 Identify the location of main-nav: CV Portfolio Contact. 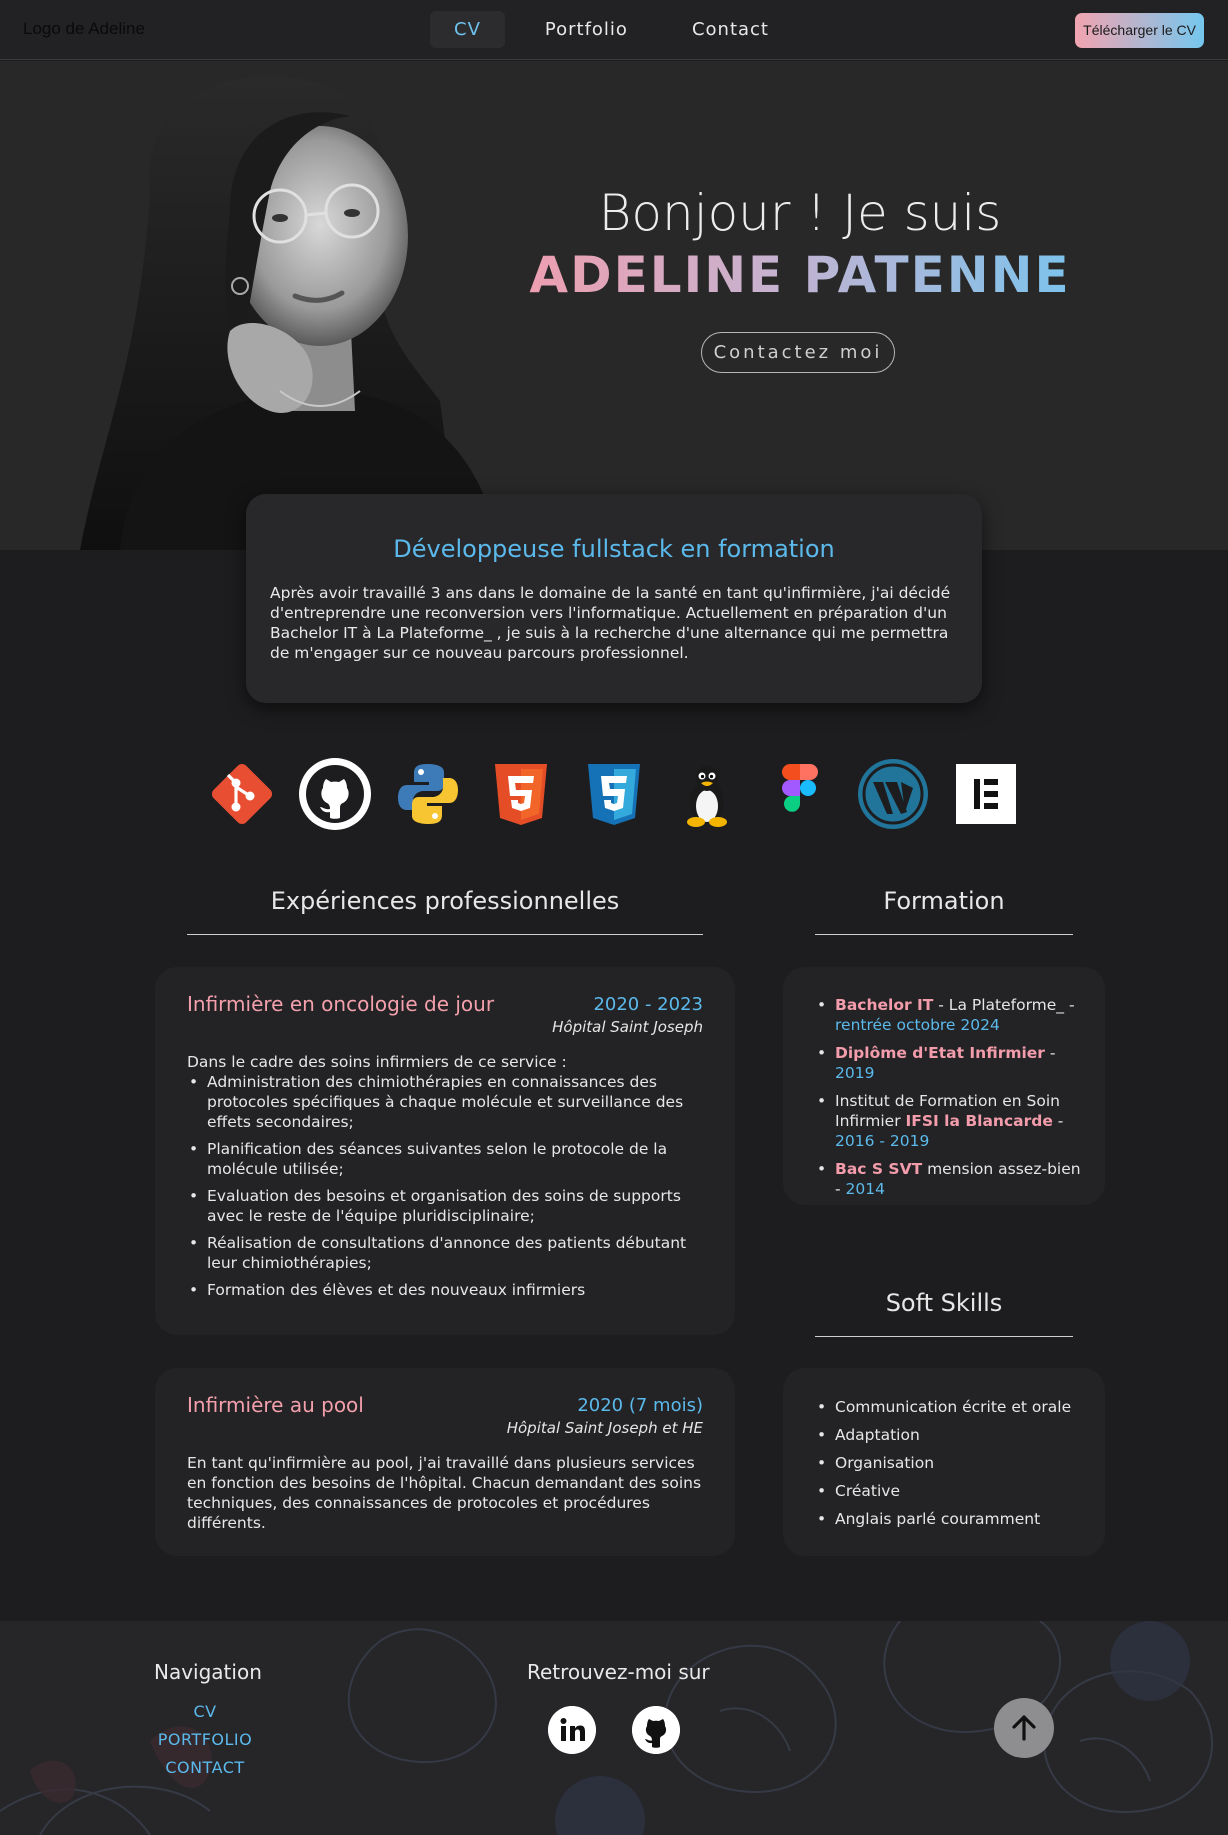
(619, 29).